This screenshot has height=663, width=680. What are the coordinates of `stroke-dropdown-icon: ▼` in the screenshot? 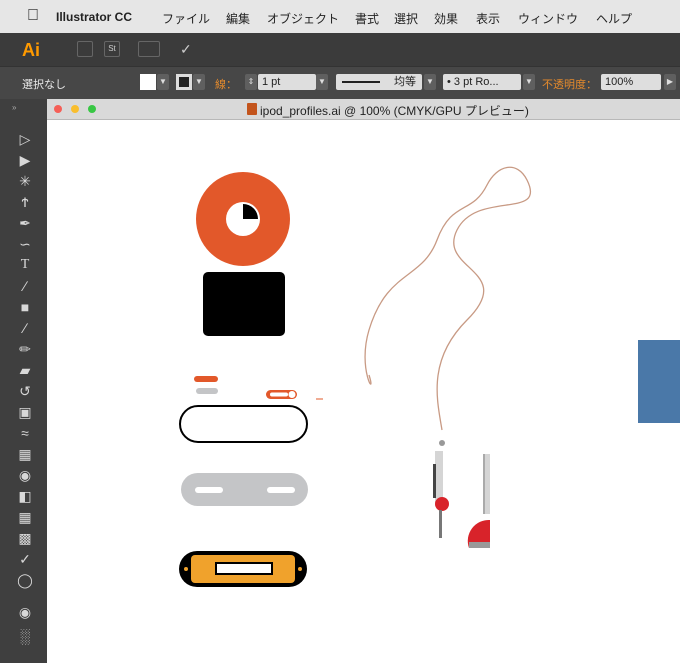 It's located at (199, 82).